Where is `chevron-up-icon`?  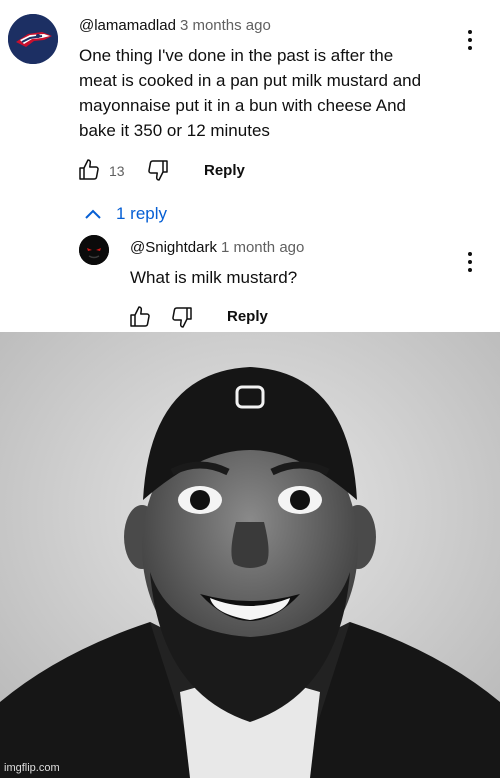 chevron-up-icon is located at coordinates (93, 214).